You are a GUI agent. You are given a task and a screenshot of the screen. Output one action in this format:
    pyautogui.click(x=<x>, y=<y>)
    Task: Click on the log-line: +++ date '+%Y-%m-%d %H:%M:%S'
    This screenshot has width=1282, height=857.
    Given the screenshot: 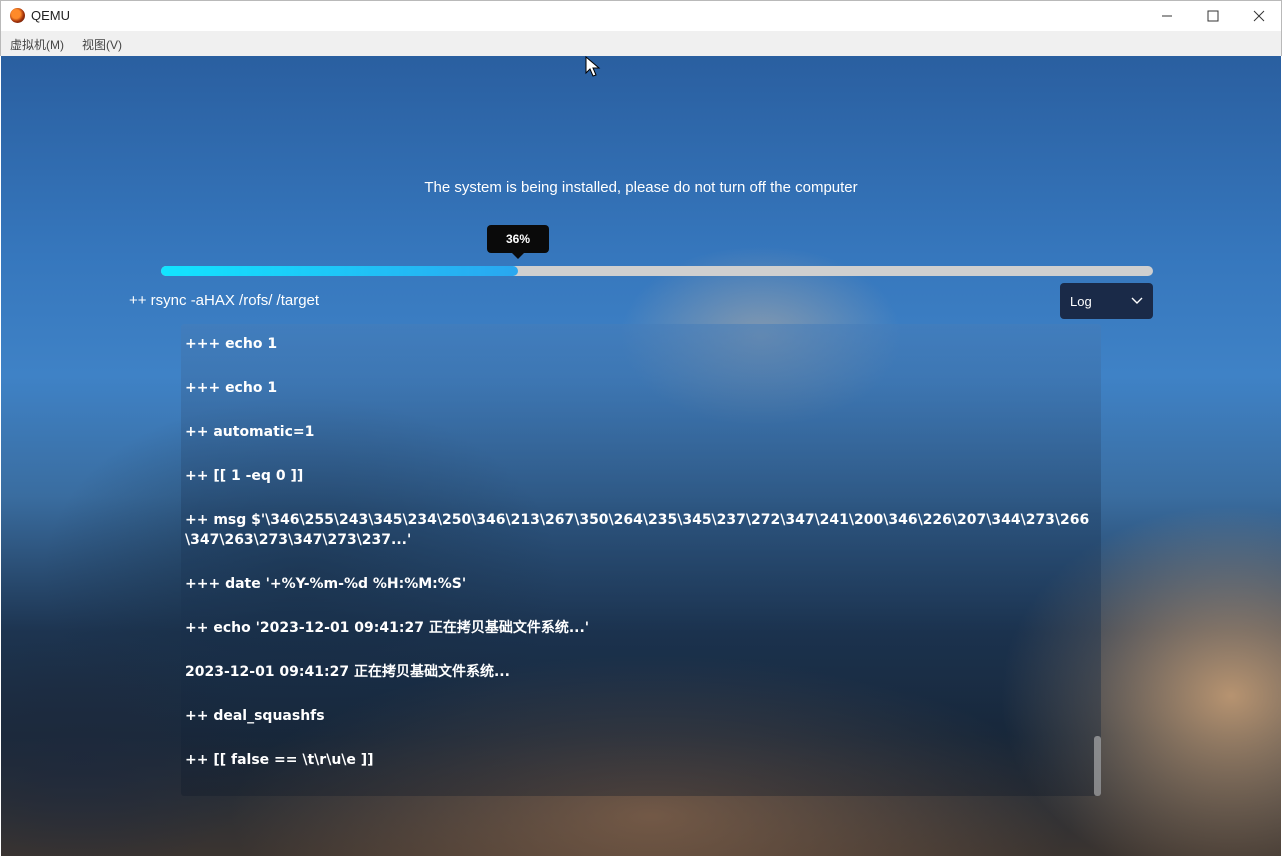 What is the action you would take?
    pyautogui.click(x=326, y=584)
    